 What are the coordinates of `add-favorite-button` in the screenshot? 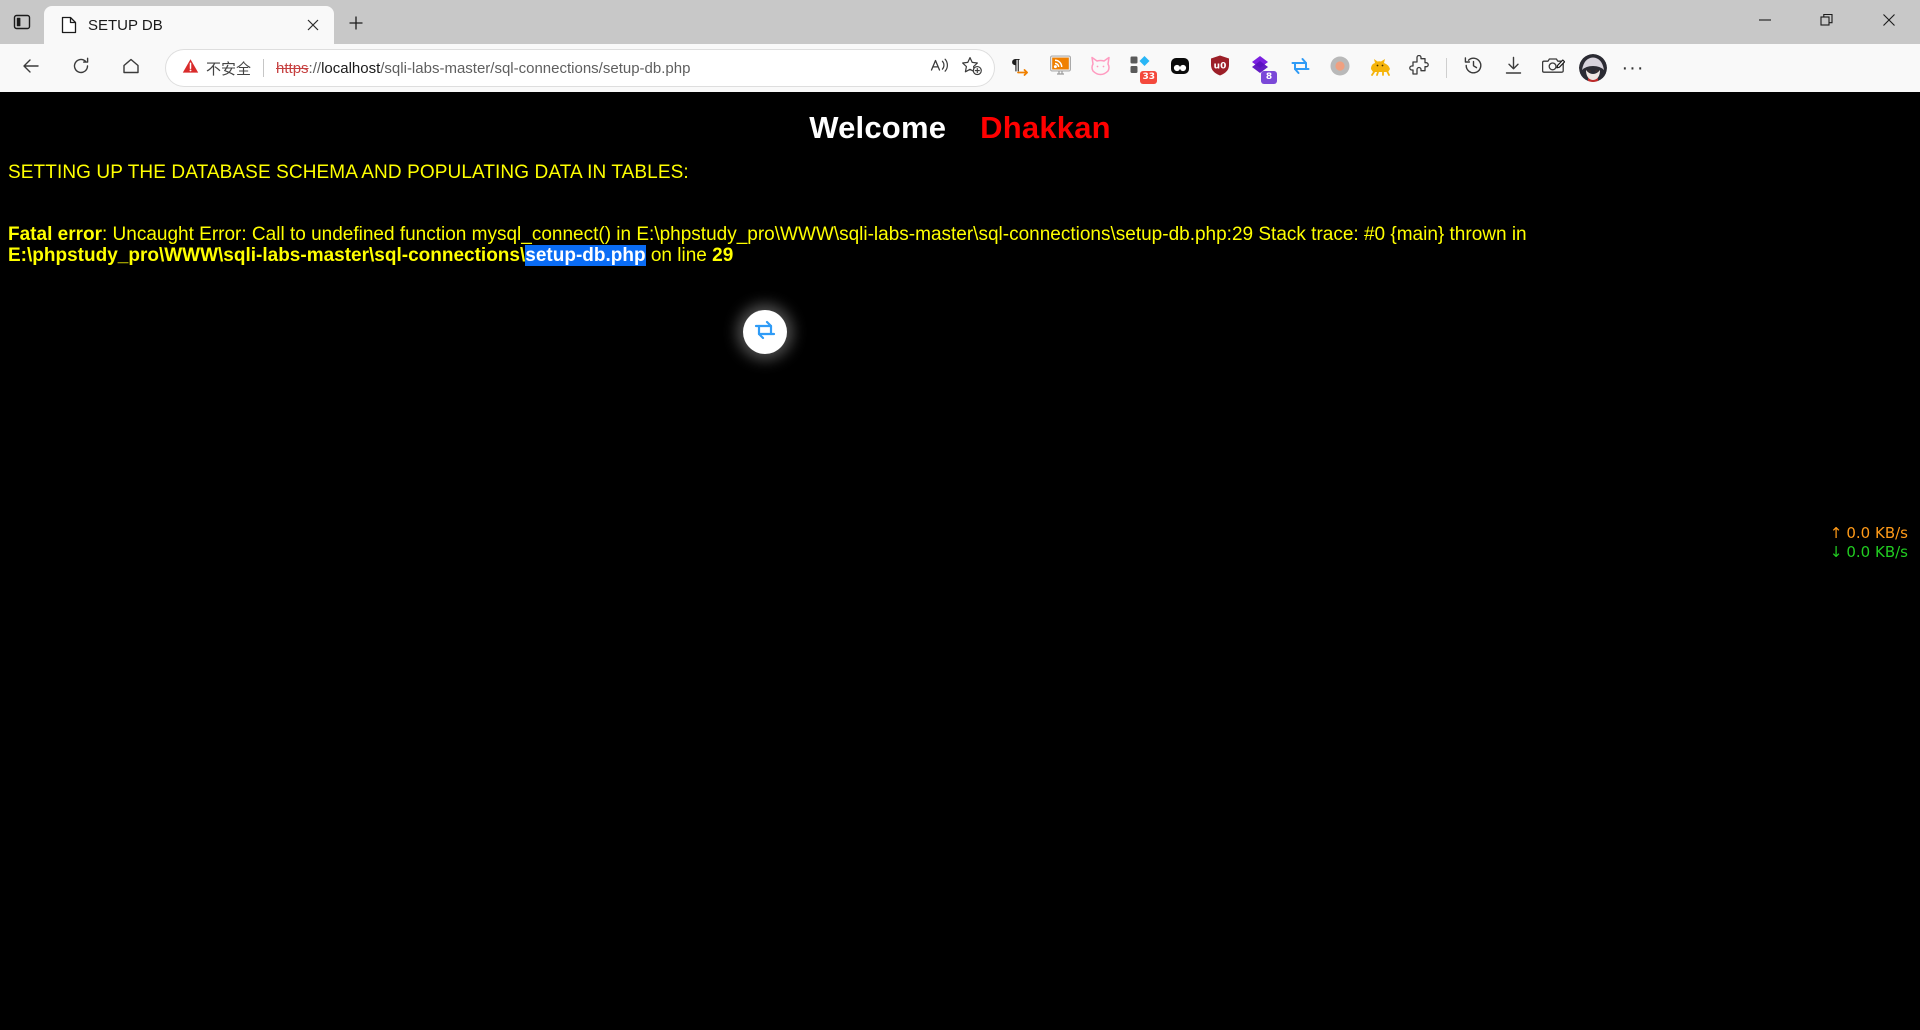 It's located at (972, 68).